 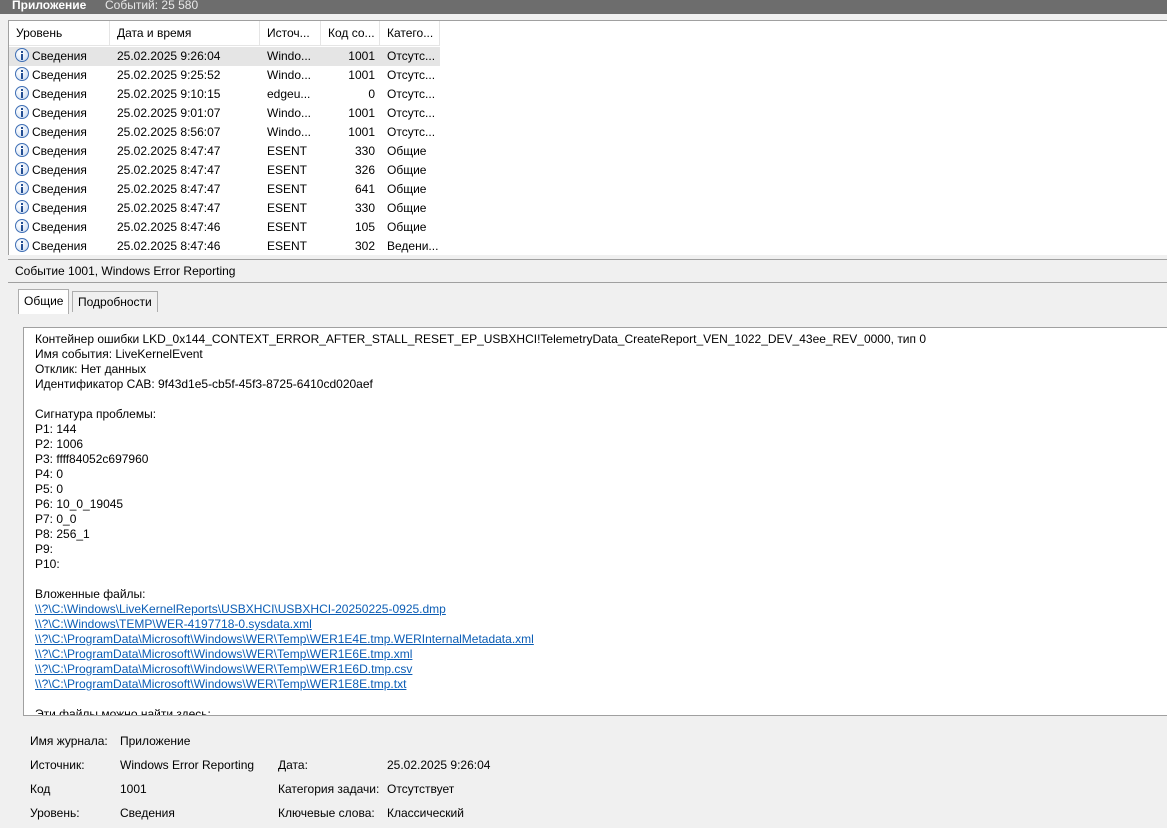 I want to click on row-datetime: 25.02.2025 9:25:52, so click(x=169, y=75).